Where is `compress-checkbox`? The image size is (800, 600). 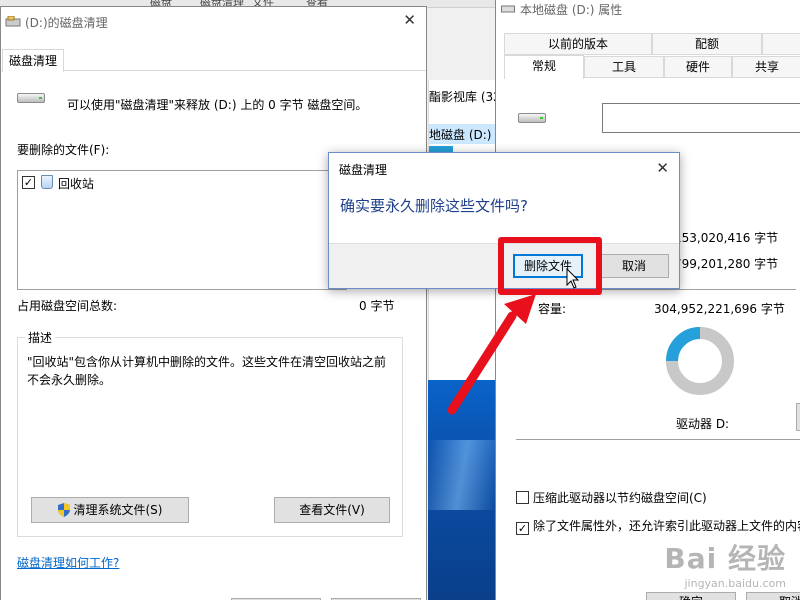 compress-checkbox is located at coordinates (522, 497).